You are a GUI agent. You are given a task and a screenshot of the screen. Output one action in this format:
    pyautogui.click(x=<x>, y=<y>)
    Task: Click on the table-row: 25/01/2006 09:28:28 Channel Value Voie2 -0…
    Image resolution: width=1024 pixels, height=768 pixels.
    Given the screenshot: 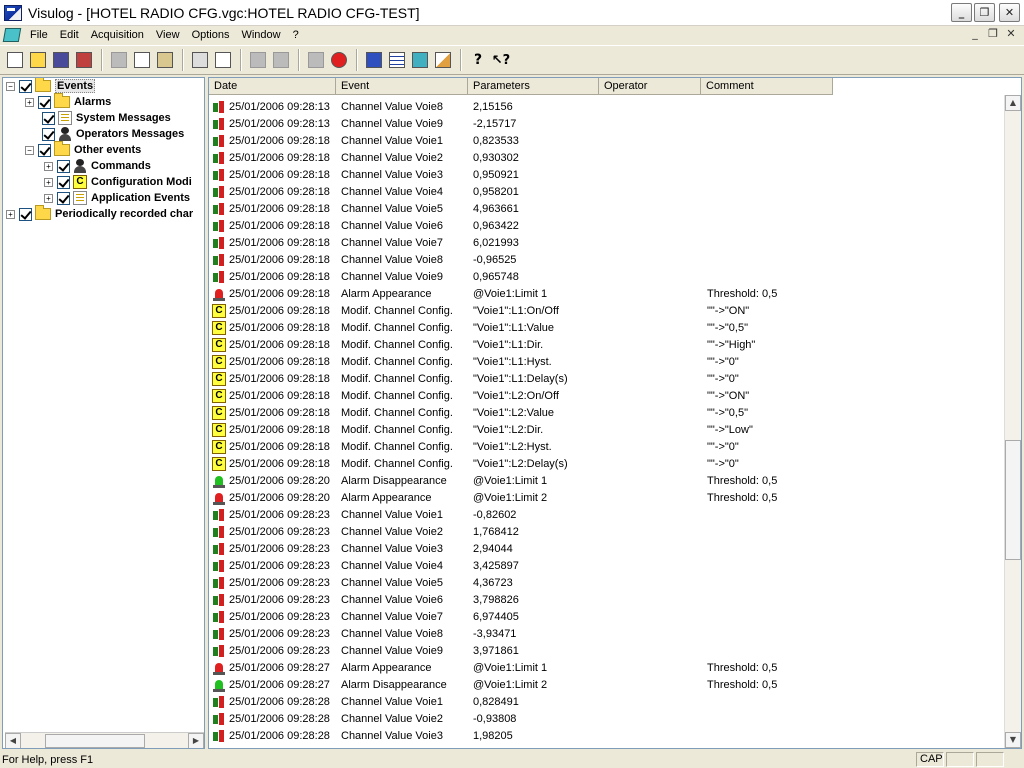 What is the action you would take?
    pyautogui.click(x=607, y=718)
    